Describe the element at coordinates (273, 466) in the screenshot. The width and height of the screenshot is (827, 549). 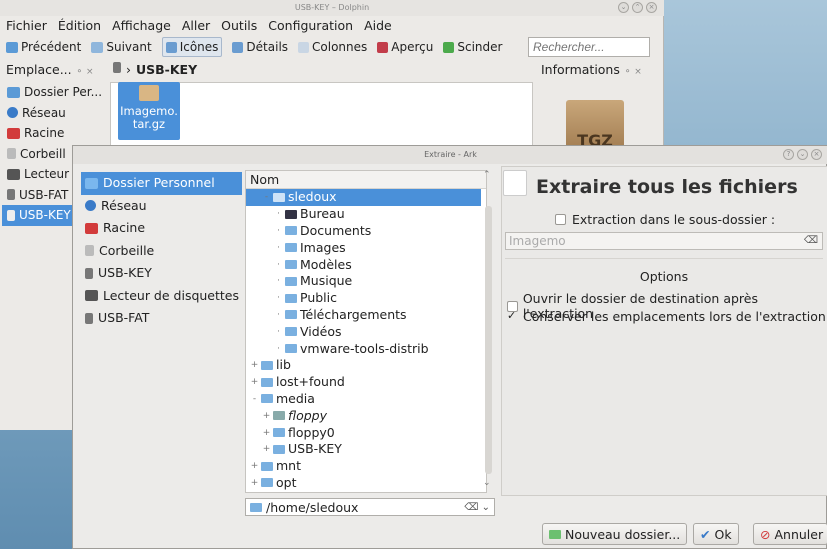
I see `tree-row: + mnt` at that location.